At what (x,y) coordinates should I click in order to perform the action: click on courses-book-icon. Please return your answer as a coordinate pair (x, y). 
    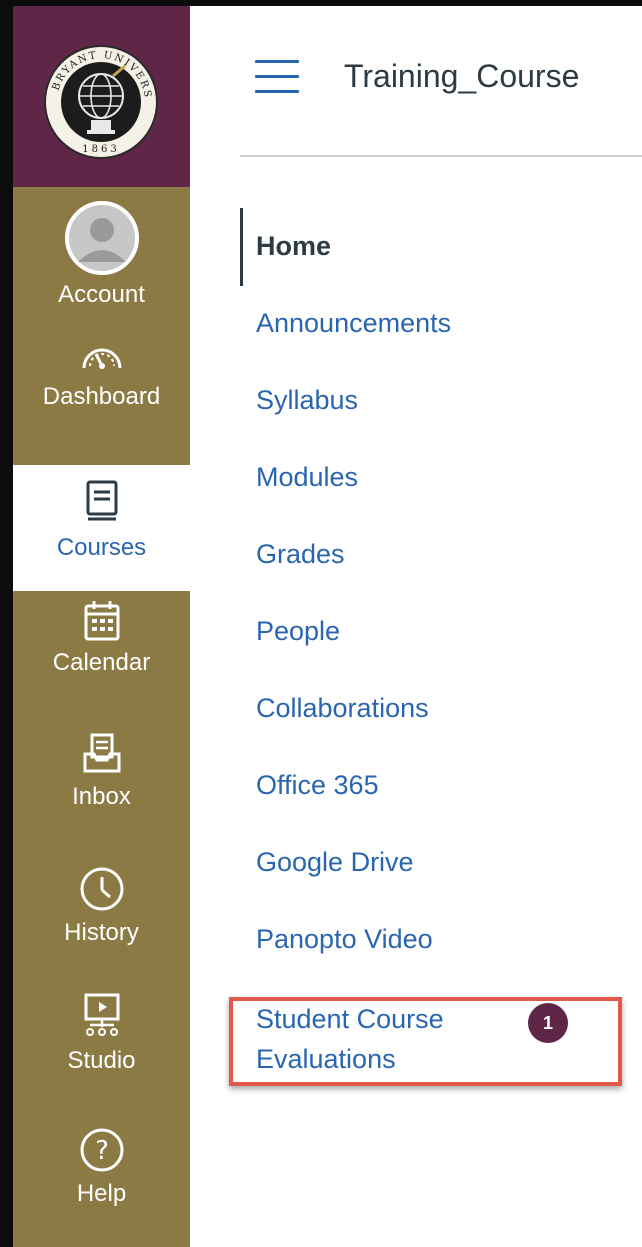
    Looking at the image, I should click on (101, 500).